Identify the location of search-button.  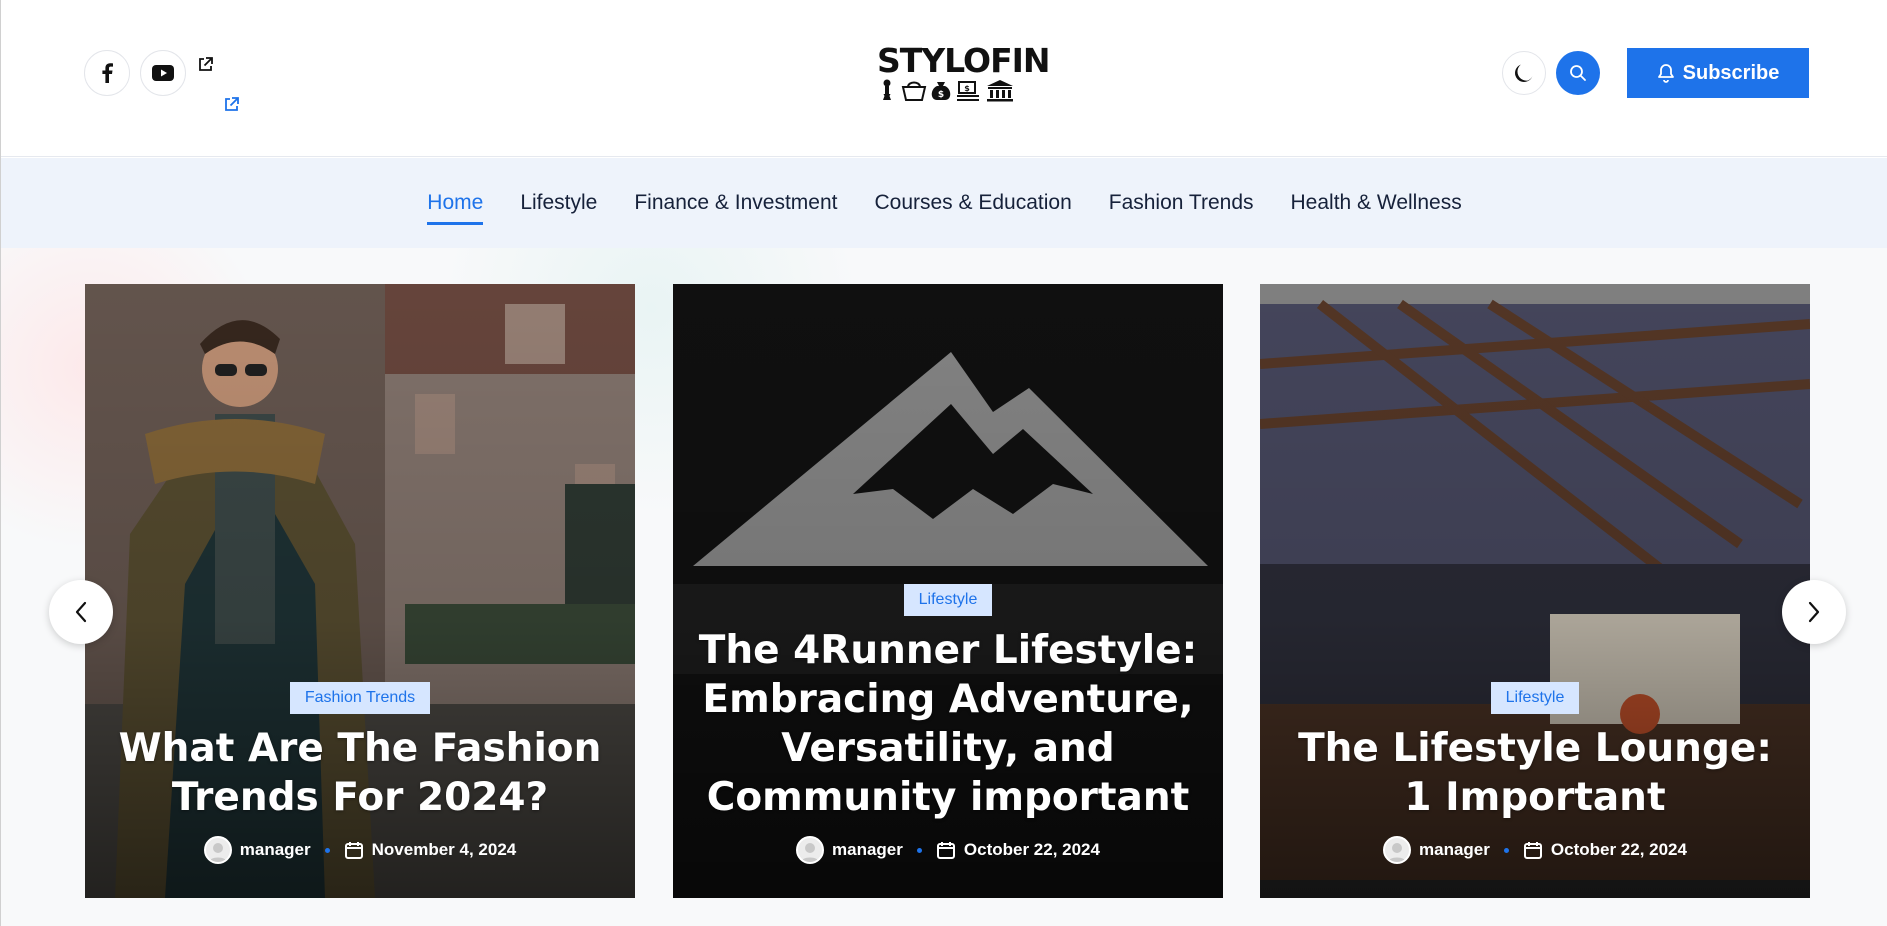
(1578, 73).